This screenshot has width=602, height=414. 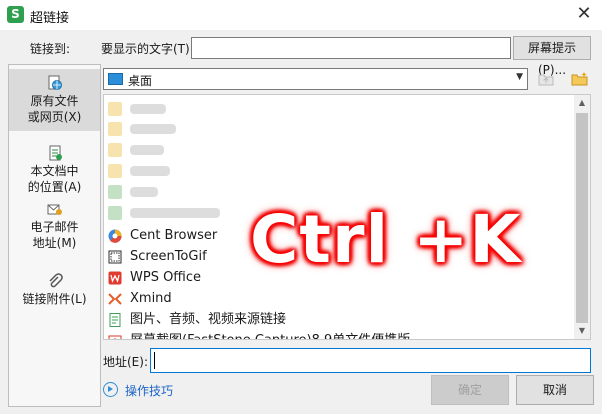 What do you see at coordinates (55, 82) in the screenshot?
I see `globe-document-icon` at bounding box center [55, 82].